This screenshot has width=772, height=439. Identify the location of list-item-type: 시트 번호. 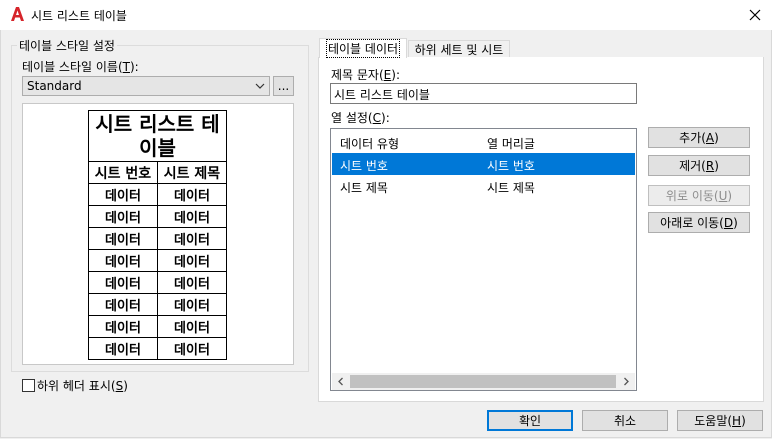
(364, 166).